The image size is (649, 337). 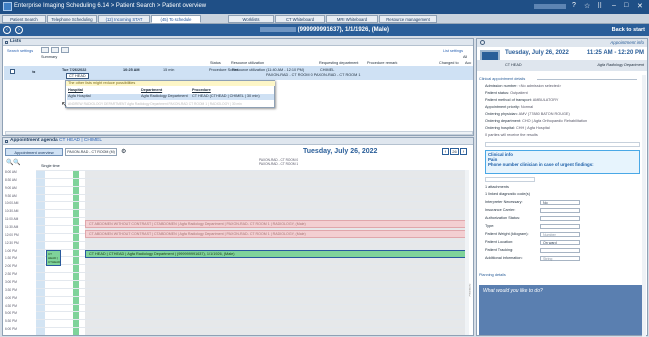 I want to click on form-row: Authorization Status:, so click(x=562, y=220).